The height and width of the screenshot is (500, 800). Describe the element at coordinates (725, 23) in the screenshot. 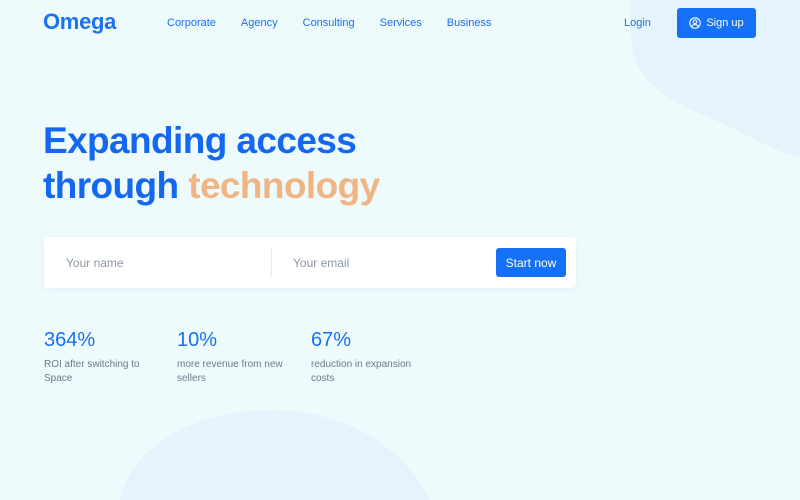

I see `signup-label: Sign up` at that location.